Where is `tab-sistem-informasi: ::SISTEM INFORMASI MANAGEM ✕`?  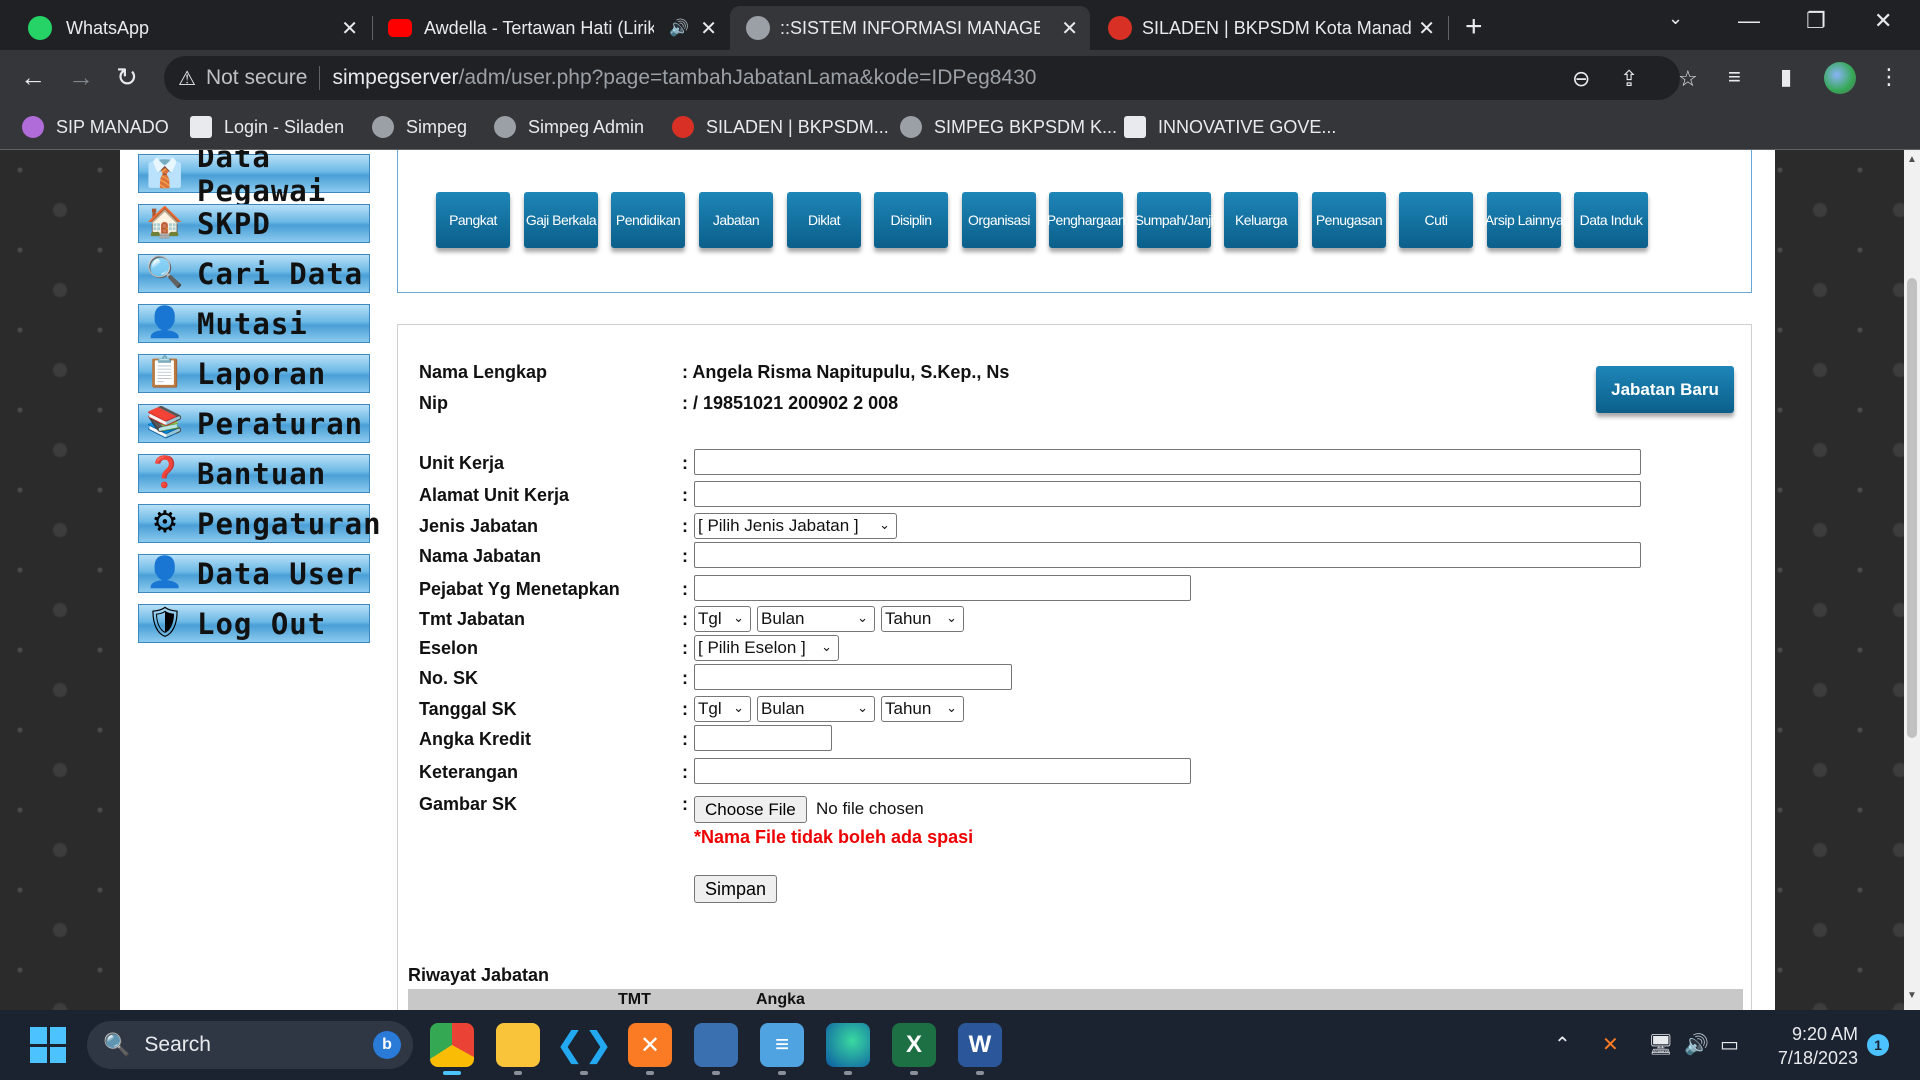
tab-sistem-informasi: ::SISTEM INFORMASI MANAGEM ✕ is located at coordinates (910, 28).